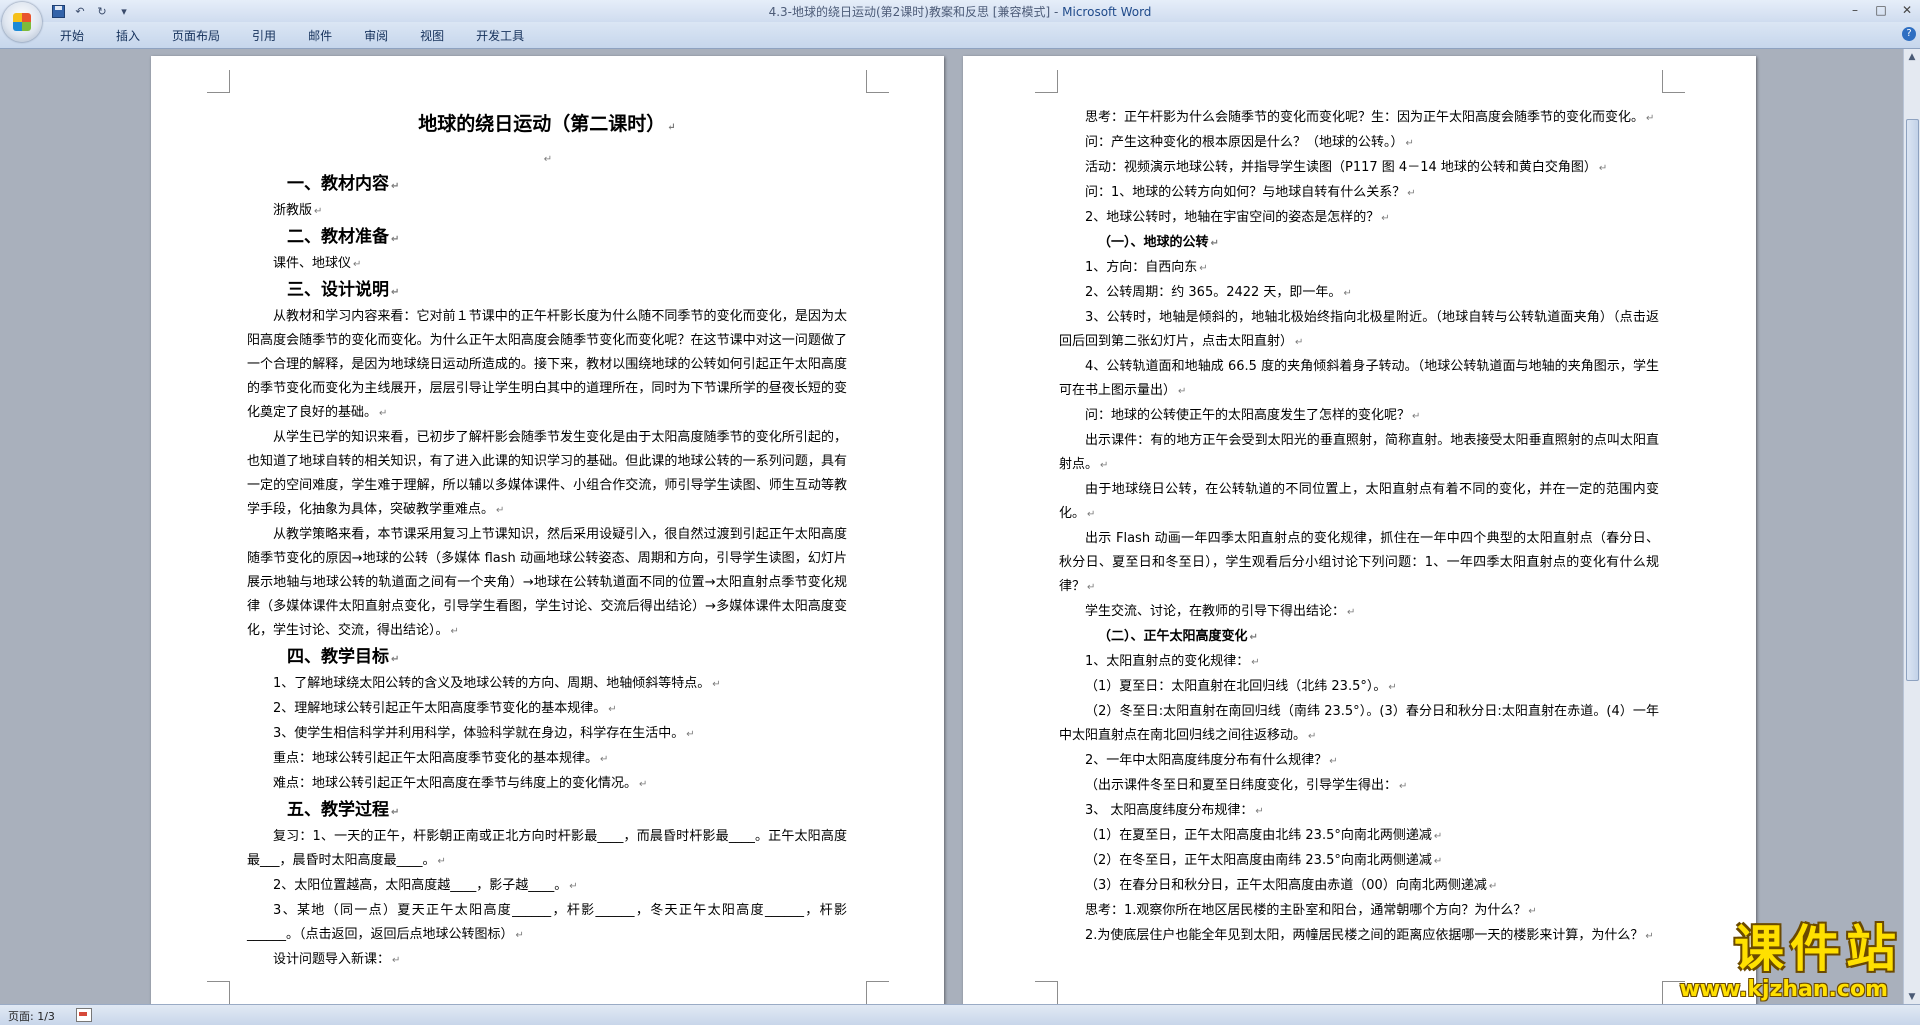 The image size is (1920, 1025). Describe the element at coordinates (376, 35) in the screenshot. I see `tab-review: 审阅` at that location.